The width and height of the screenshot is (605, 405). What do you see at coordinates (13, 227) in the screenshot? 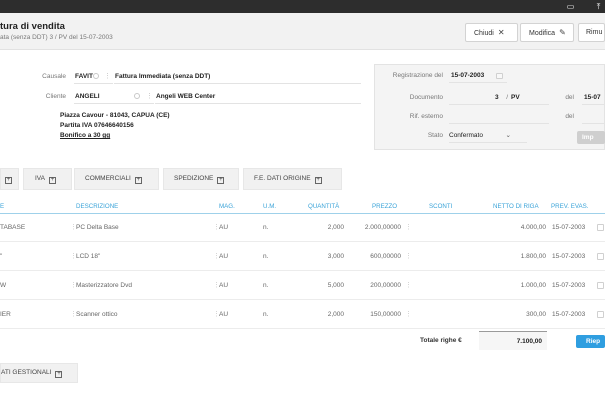
I see `cell-codice: TABASE` at bounding box center [13, 227].